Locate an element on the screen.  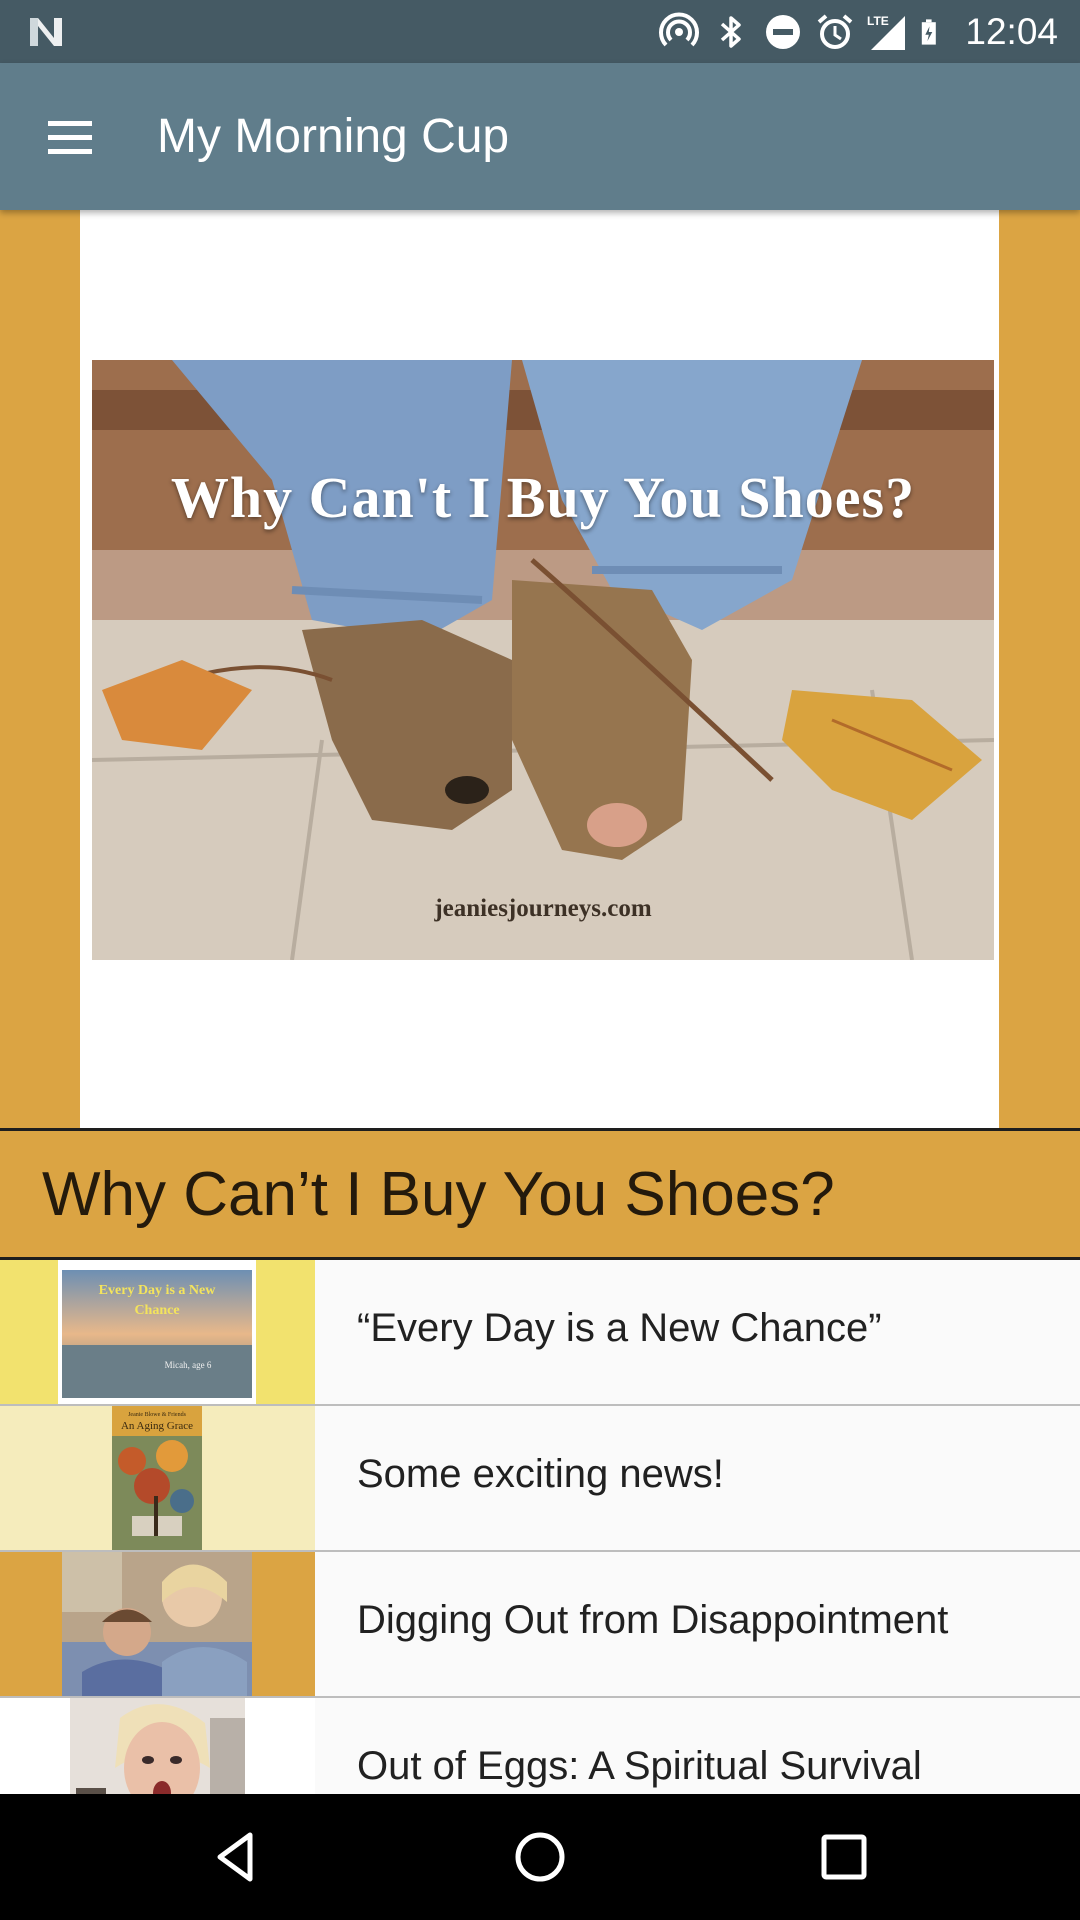
svg-text: An Aging Grace is located at coordinates (157, 1426).